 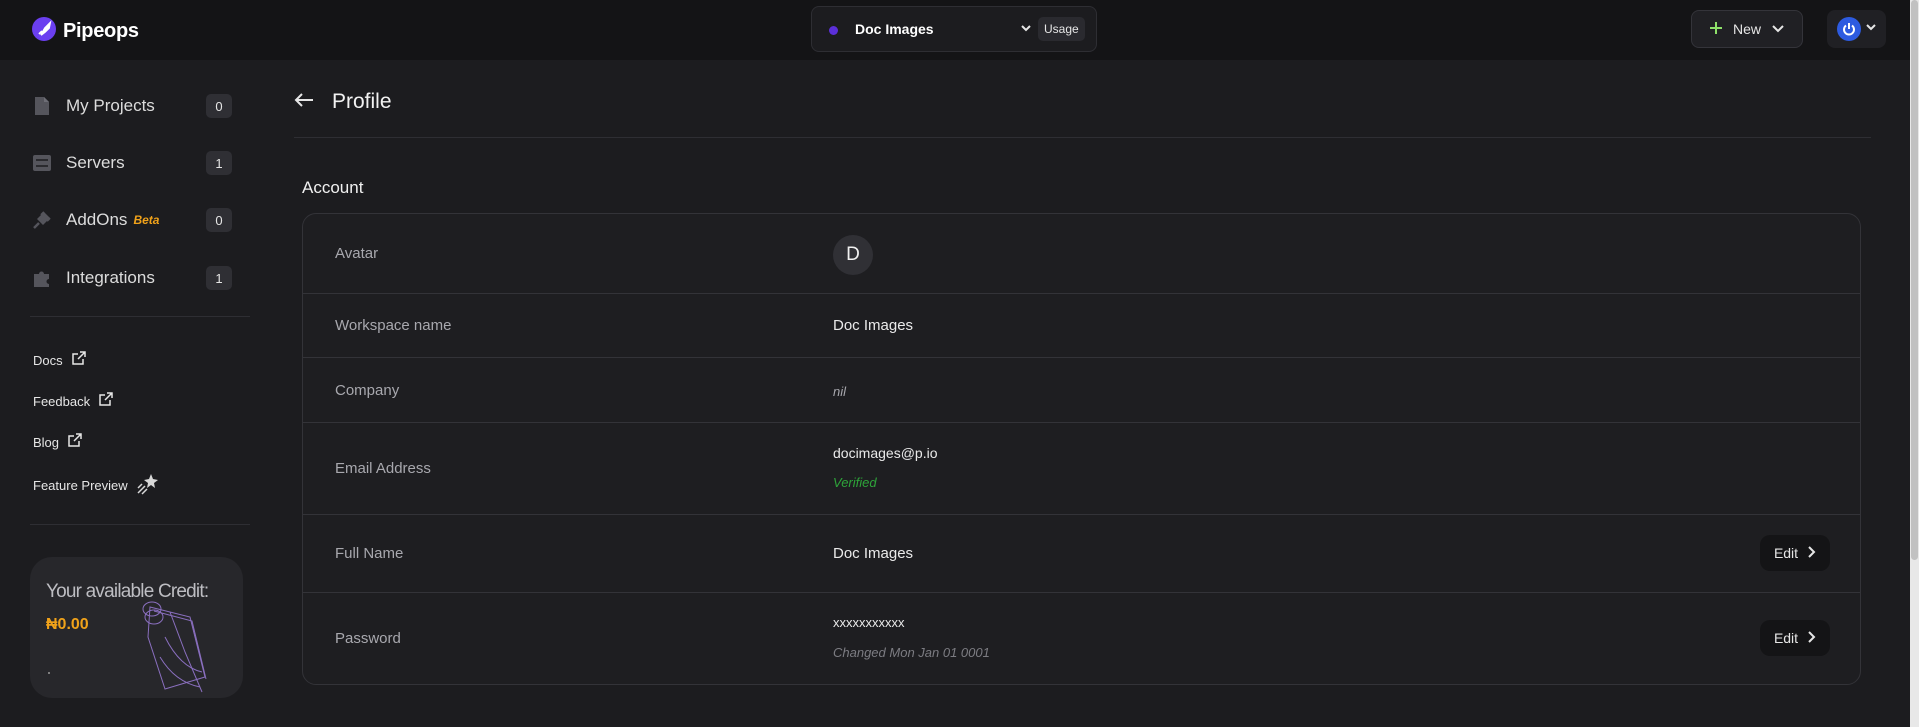 What do you see at coordinates (383, 468) in the screenshot?
I see `row-label: Email Address` at bounding box center [383, 468].